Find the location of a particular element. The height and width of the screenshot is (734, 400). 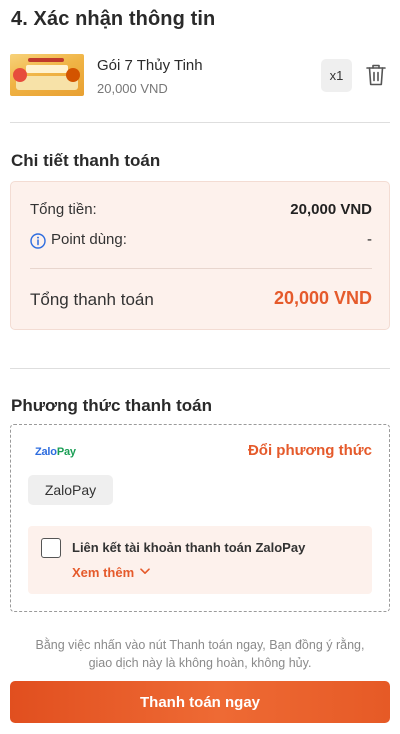

chevron-down-icon is located at coordinates (145, 571).